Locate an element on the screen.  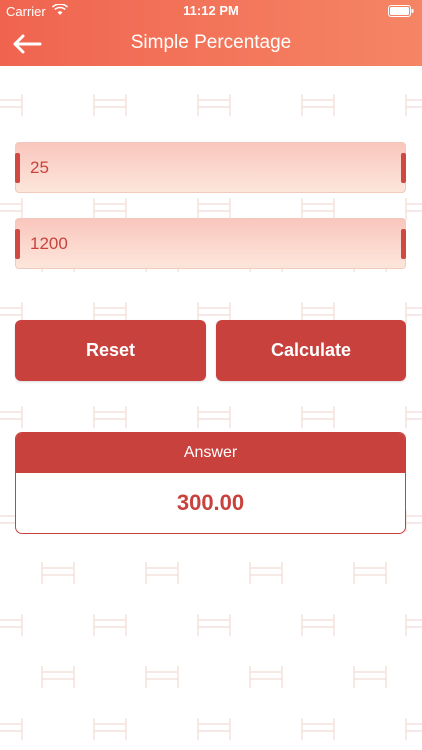
app-header: Carrier 11:12 PM Simple Percentage is located at coordinates (211, 33).